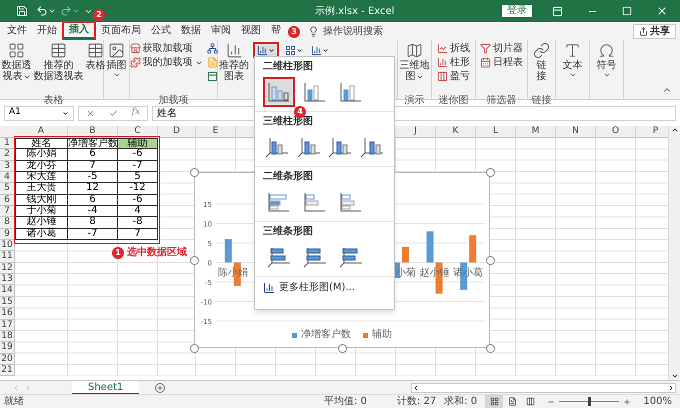 Image resolution: width=680 pixels, height=408 pixels. I want to click on column-header: D, so click(177, 131).